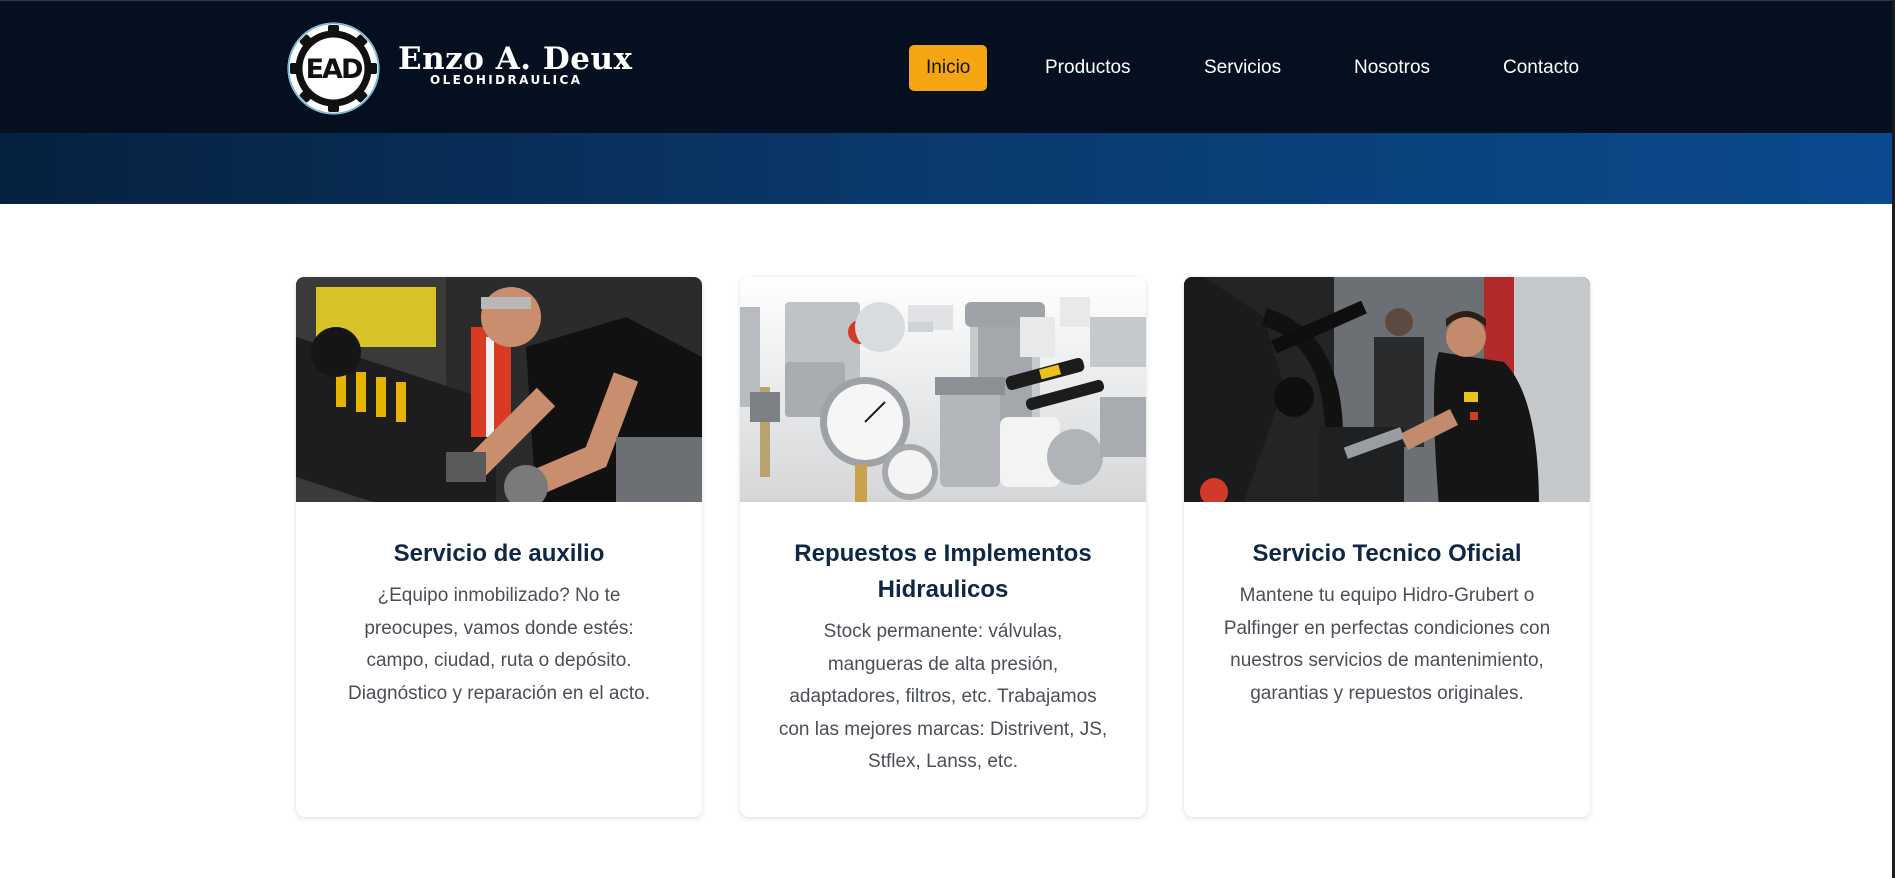  I want to click on hydraulic-parts-photo, so click(943, 389).